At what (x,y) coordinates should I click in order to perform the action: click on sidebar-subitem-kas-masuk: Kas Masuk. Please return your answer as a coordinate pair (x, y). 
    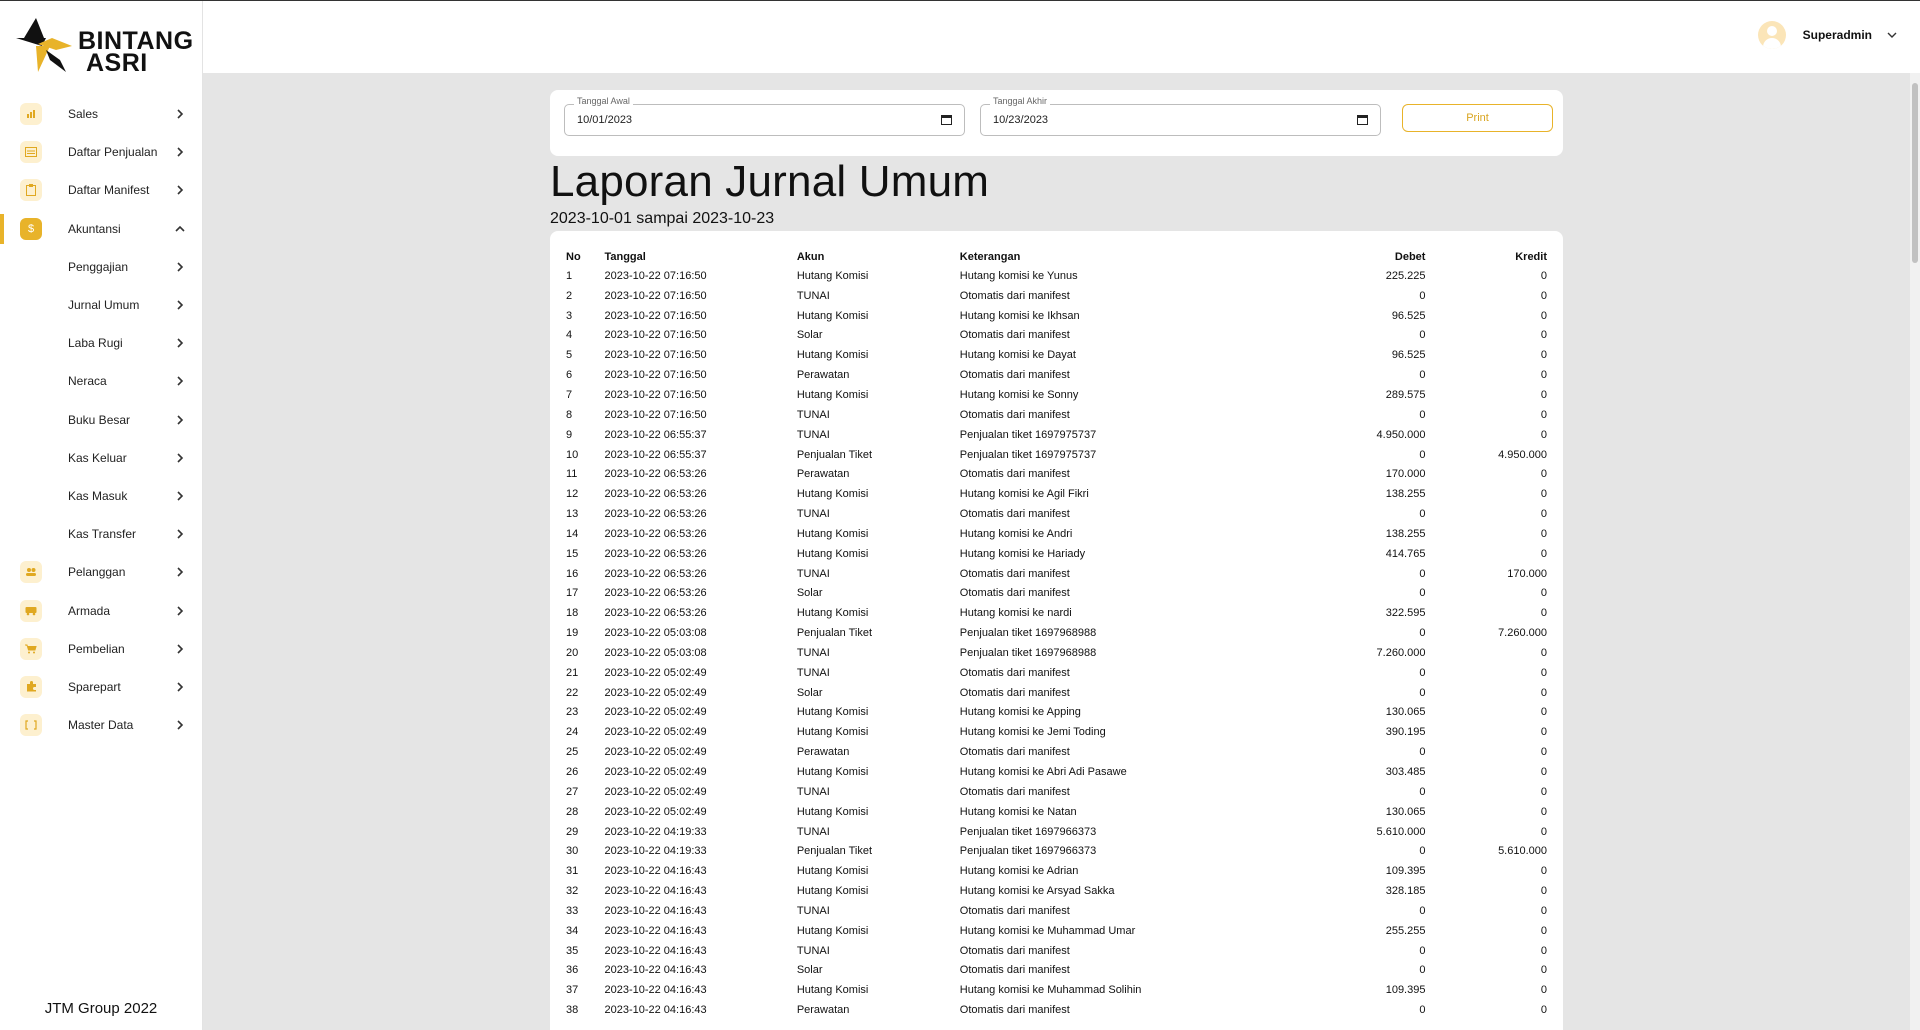
    Looking at the image, I should click on (101, 496).